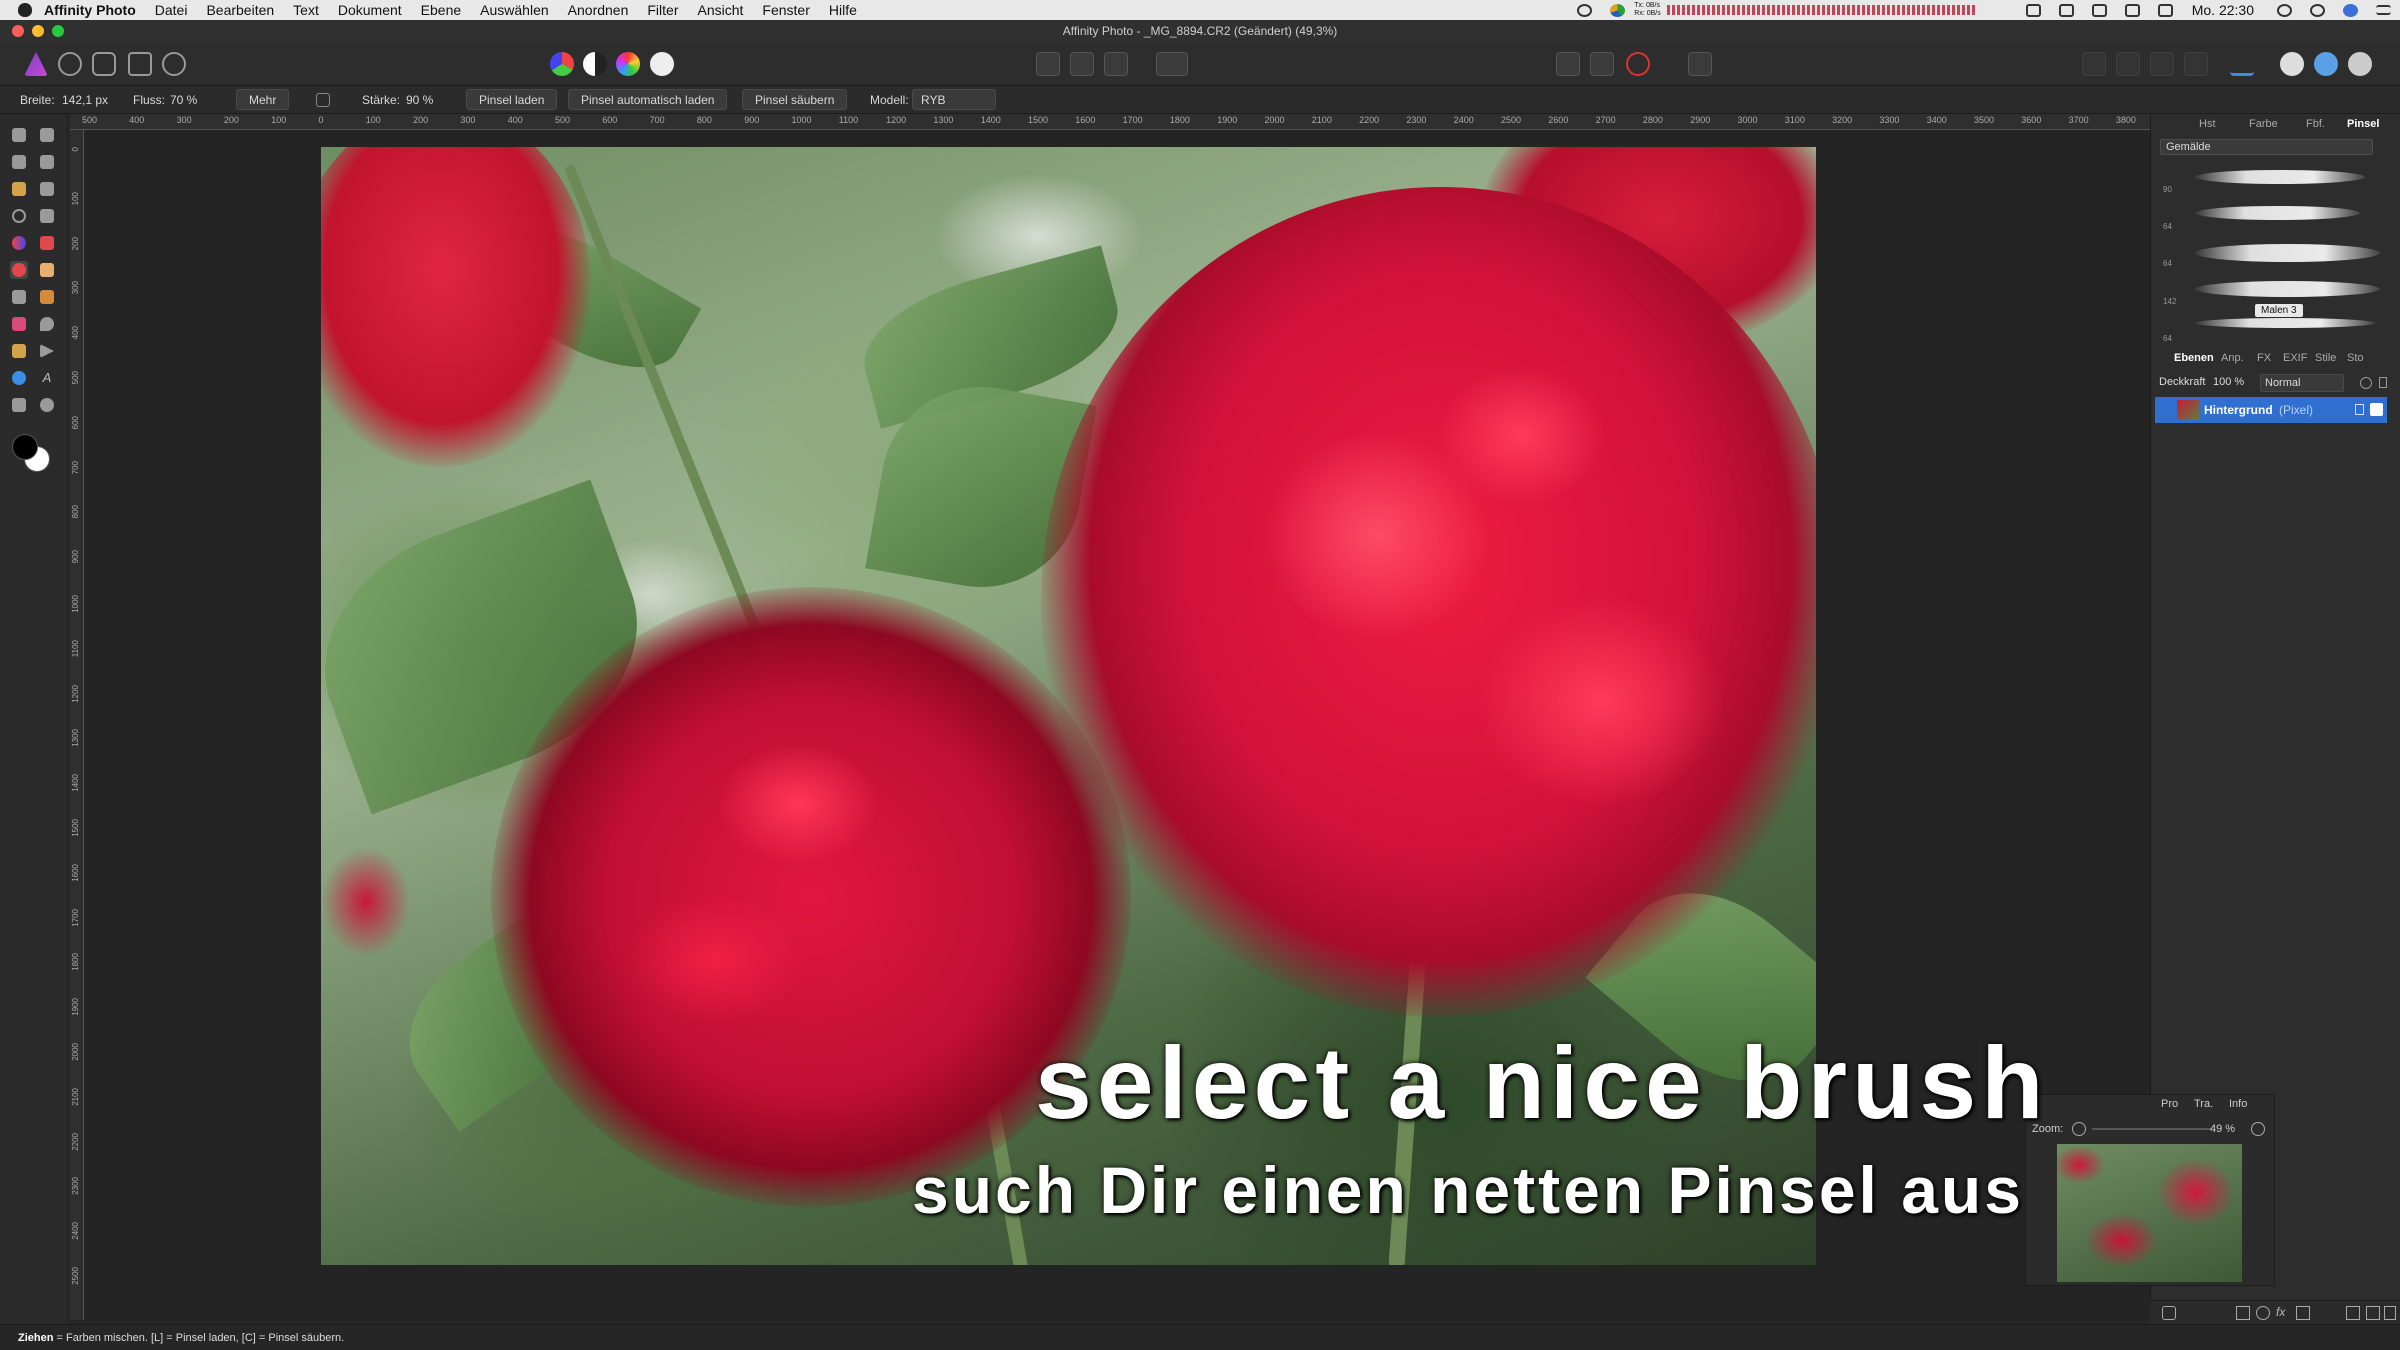 This screenshot has width=2400, height=1350. Describe the element at coordinates (2326, 64) in the screenshot. I see `view-mode-icon` at that location.